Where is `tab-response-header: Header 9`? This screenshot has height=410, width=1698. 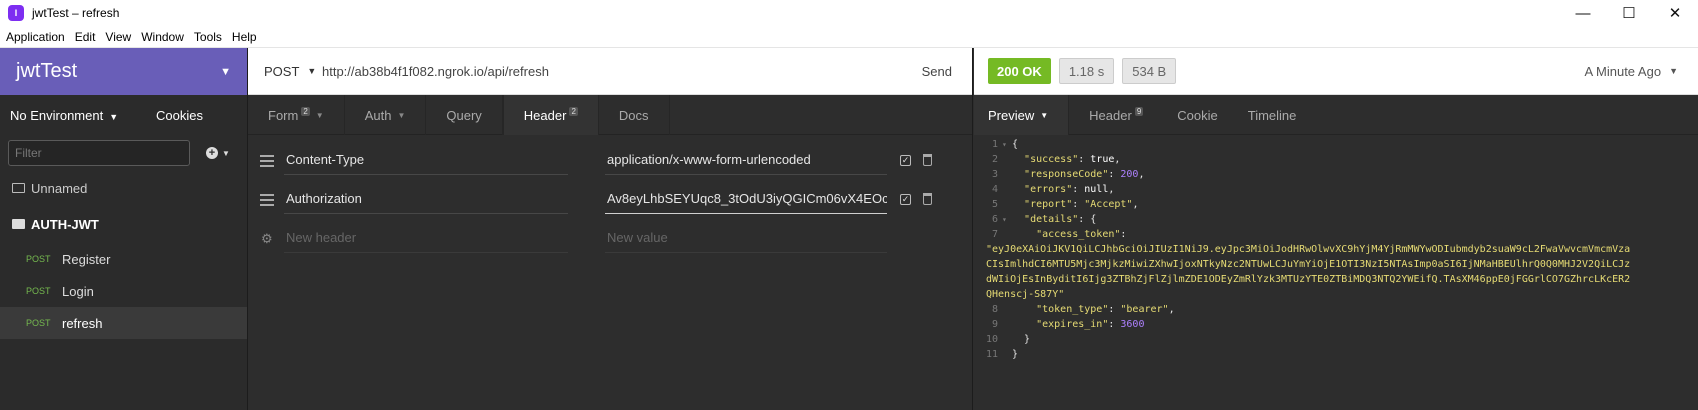 tab-response-header: Header 9 is located at coordinates (1113, 115).